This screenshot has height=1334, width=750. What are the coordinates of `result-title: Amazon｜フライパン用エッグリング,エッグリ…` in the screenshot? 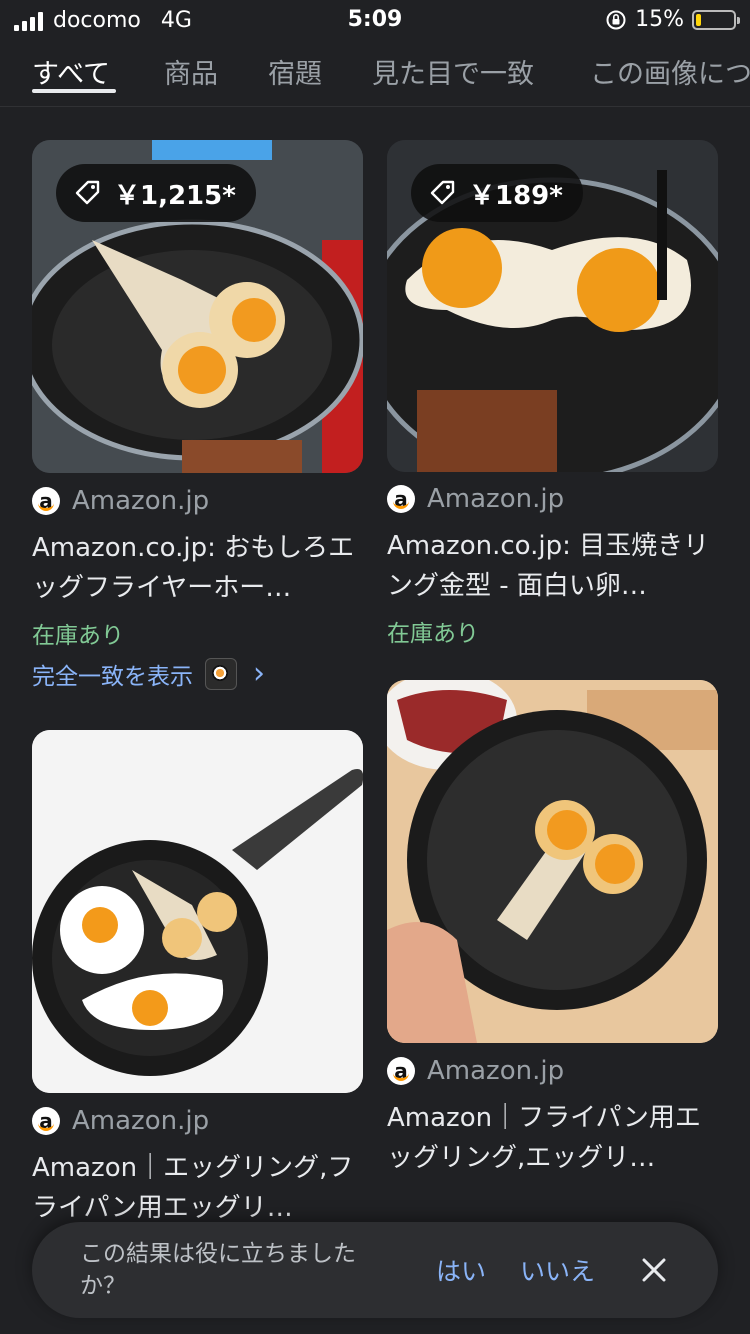 It's located at (552, 1138).